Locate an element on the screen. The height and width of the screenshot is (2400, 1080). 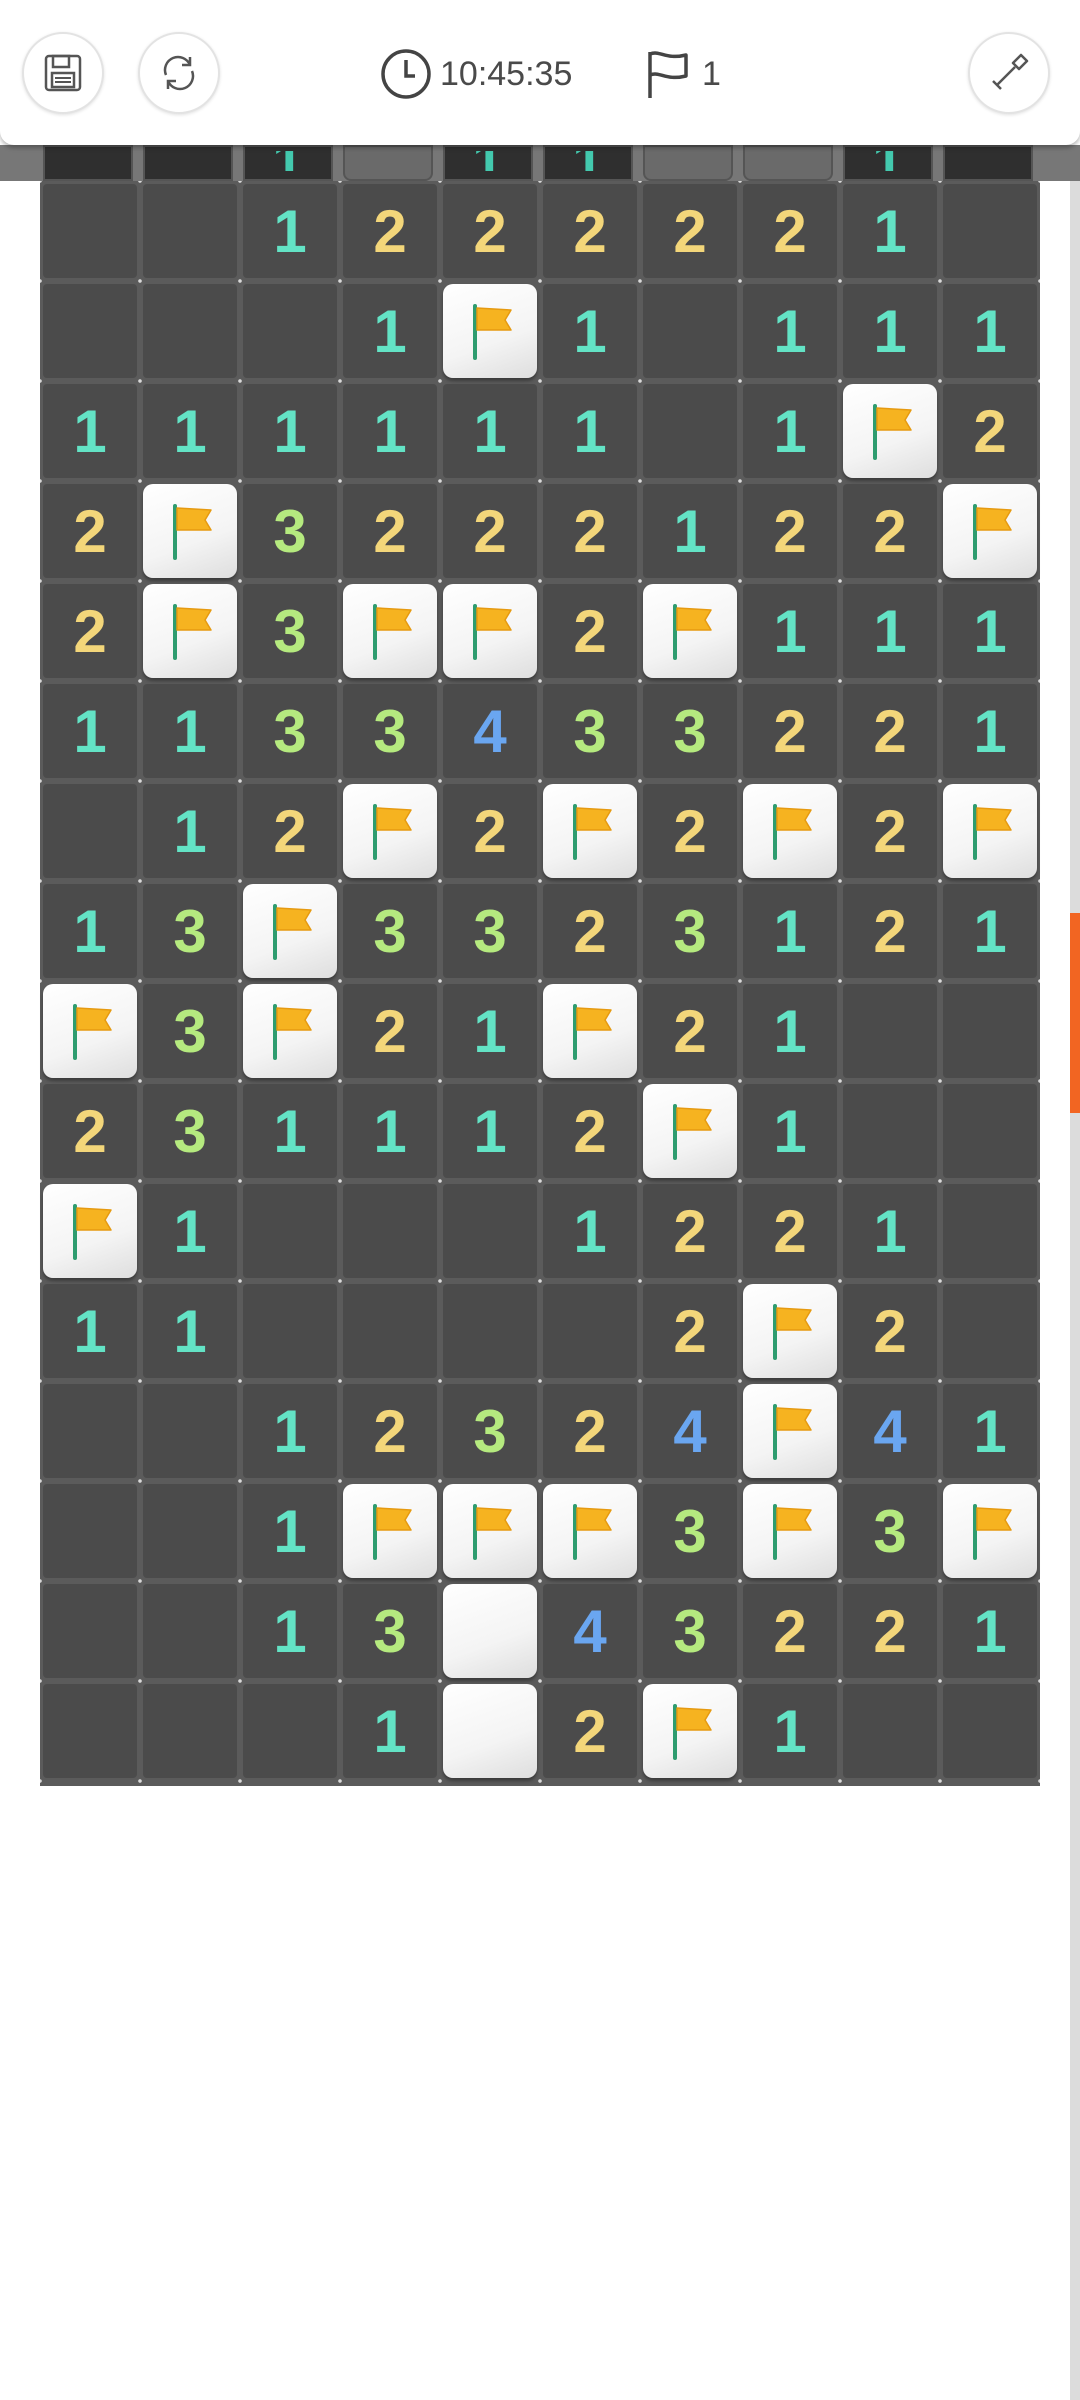
restart-button is located at coordinates (179, 73).